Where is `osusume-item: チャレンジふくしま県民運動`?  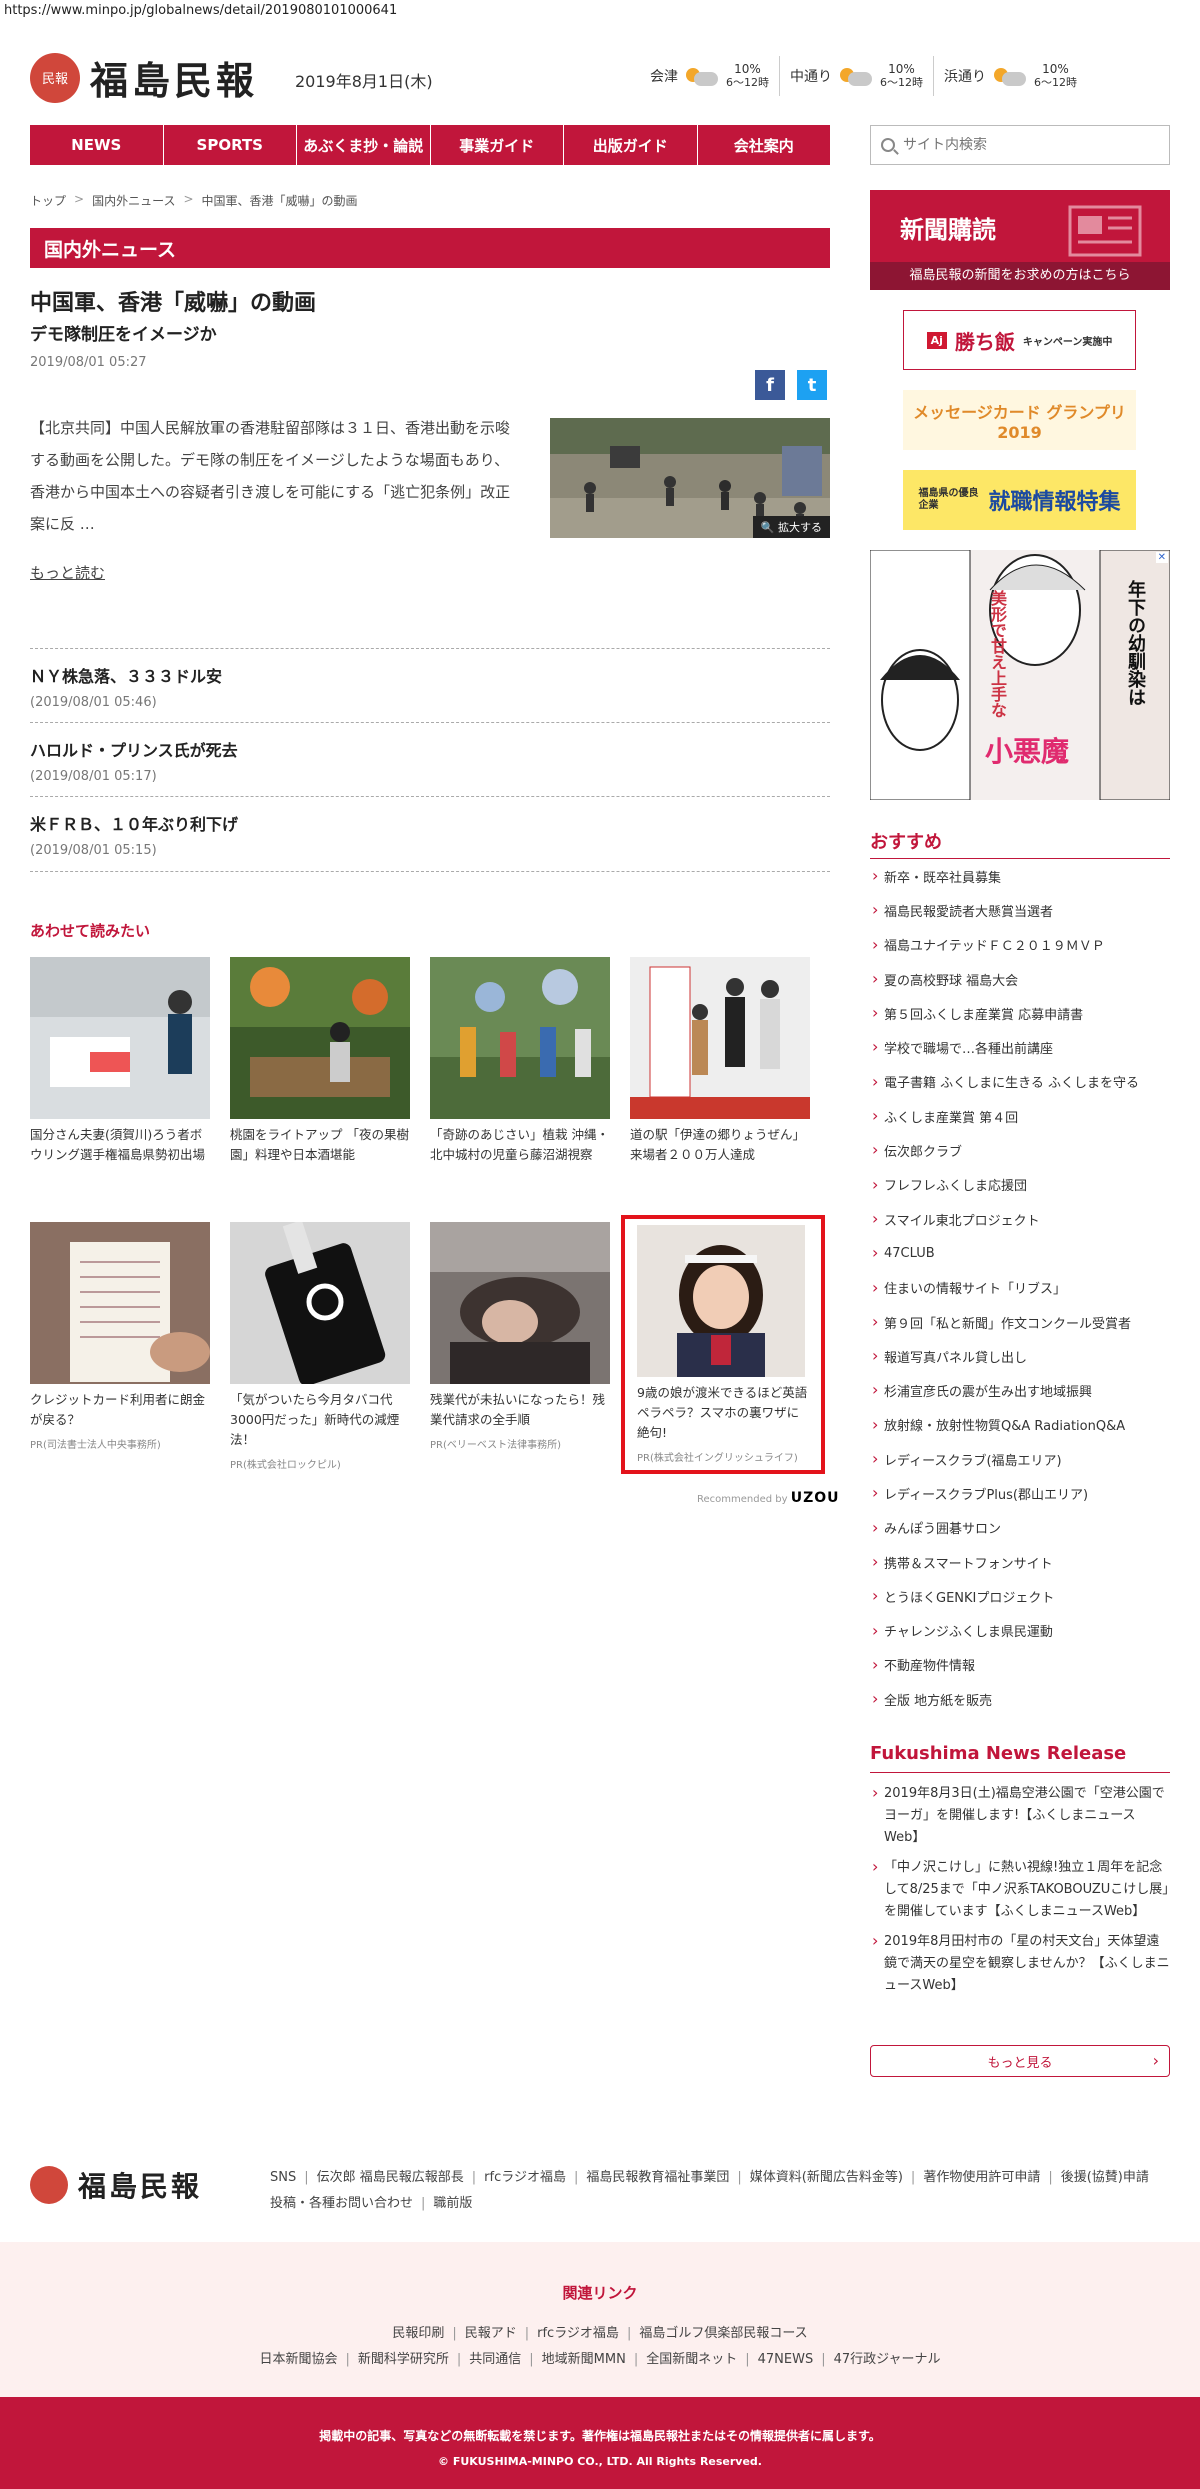 osusume-item: チャレンジふくしま県民運動 is located at coordinates (1020, 1631).